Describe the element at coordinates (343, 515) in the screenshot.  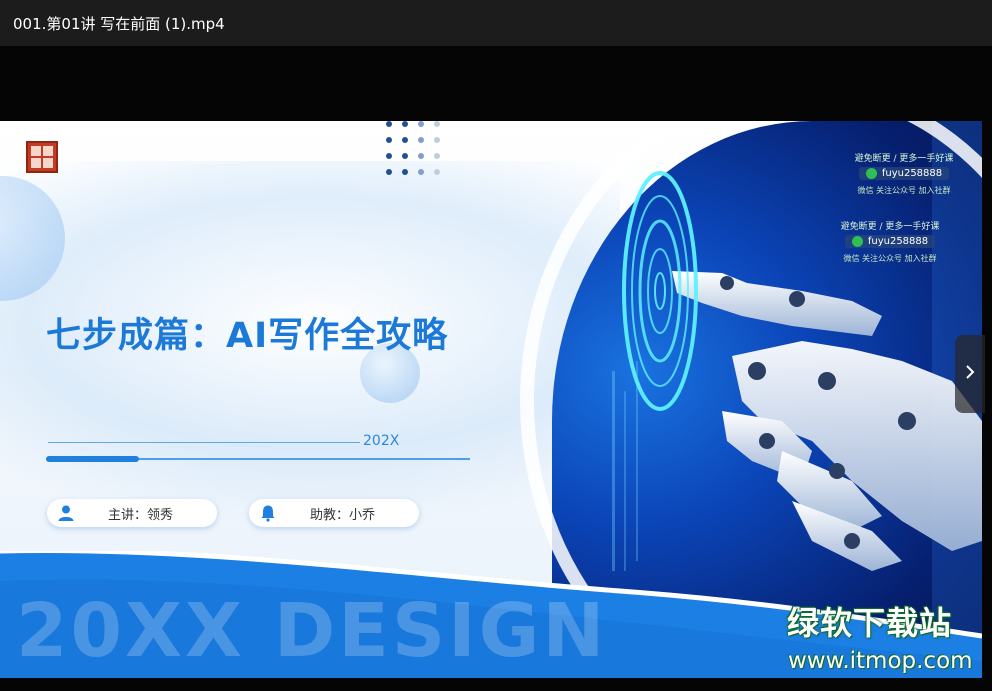
I see `assistant-label: 助教：小乔` at that location.